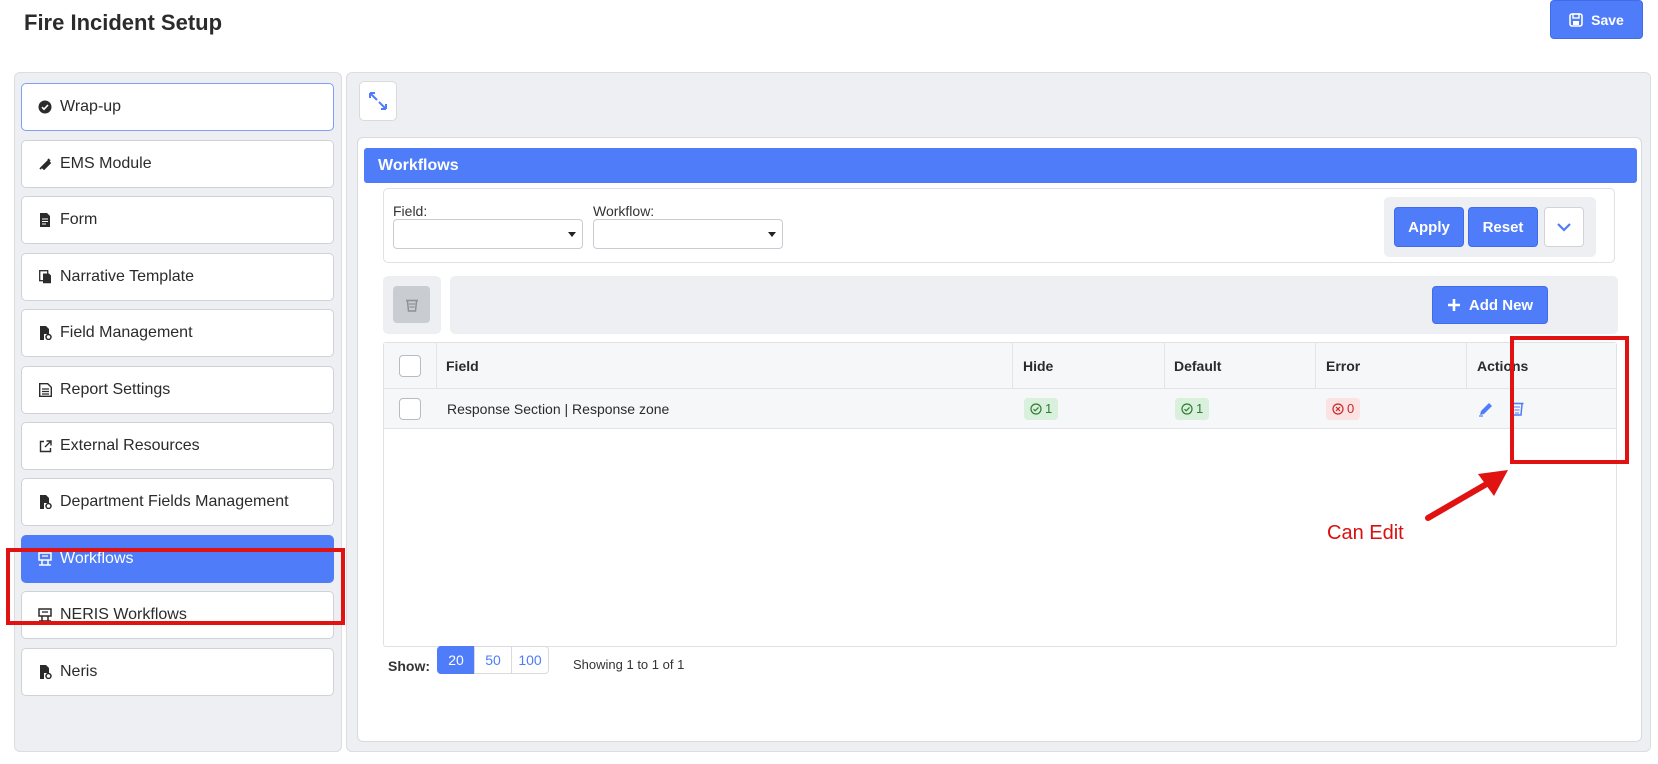 The width and height of the screenshot is (1658, 764). I want to click on hide-badge: 1, so click(1041, 408).